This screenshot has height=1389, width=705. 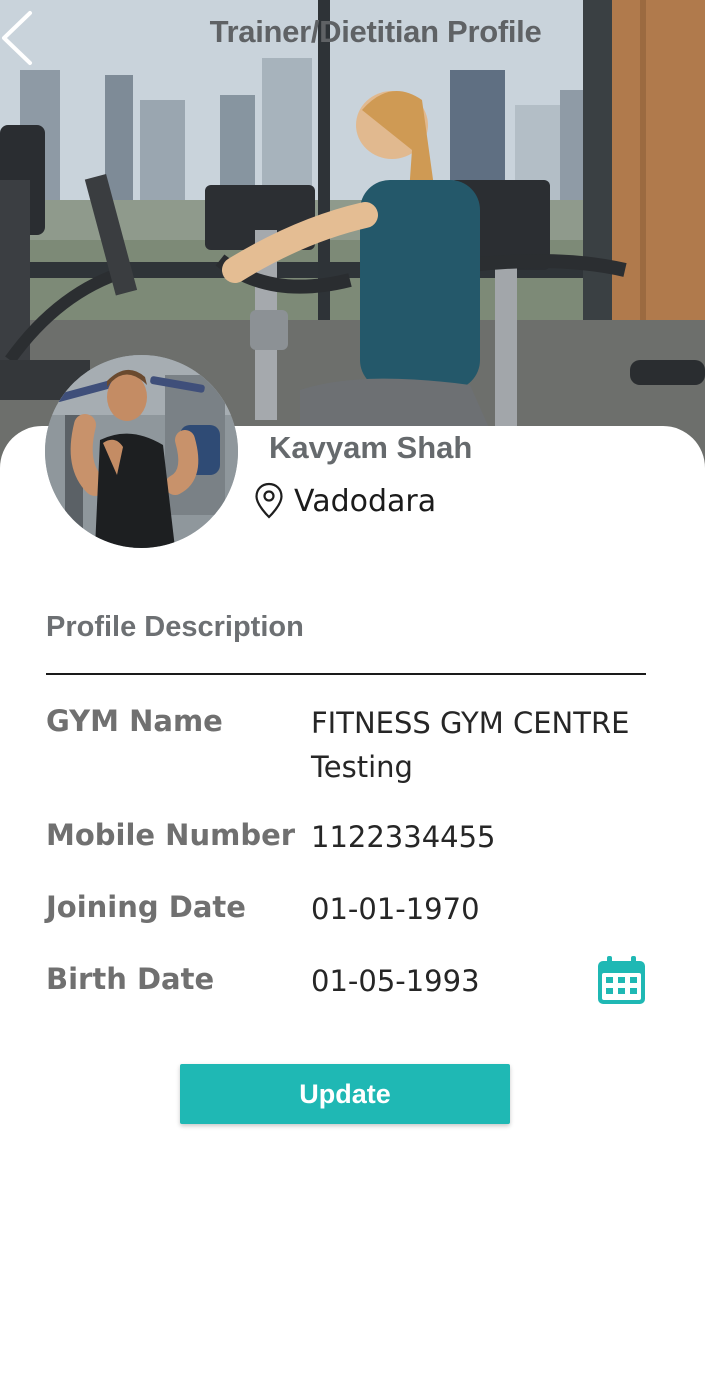 What do you see at coordinates (345, 1094) in the screenshot?
I see `update-button: Update` at bounding box center [345, 1094].